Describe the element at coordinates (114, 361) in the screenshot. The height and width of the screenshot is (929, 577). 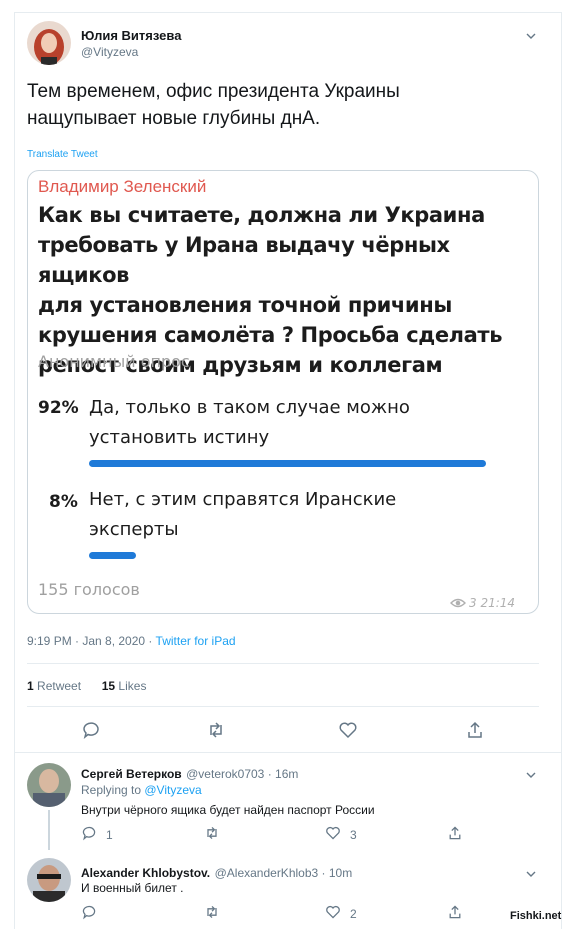
I see `poll-type: Анонимный опрос` at that location.